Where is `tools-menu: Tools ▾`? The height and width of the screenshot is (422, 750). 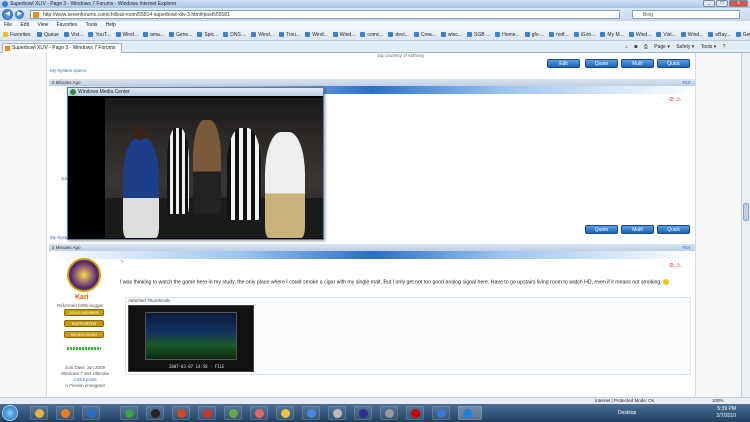
tools-menu: Tools ▾ is located at coordinates (709, 47).